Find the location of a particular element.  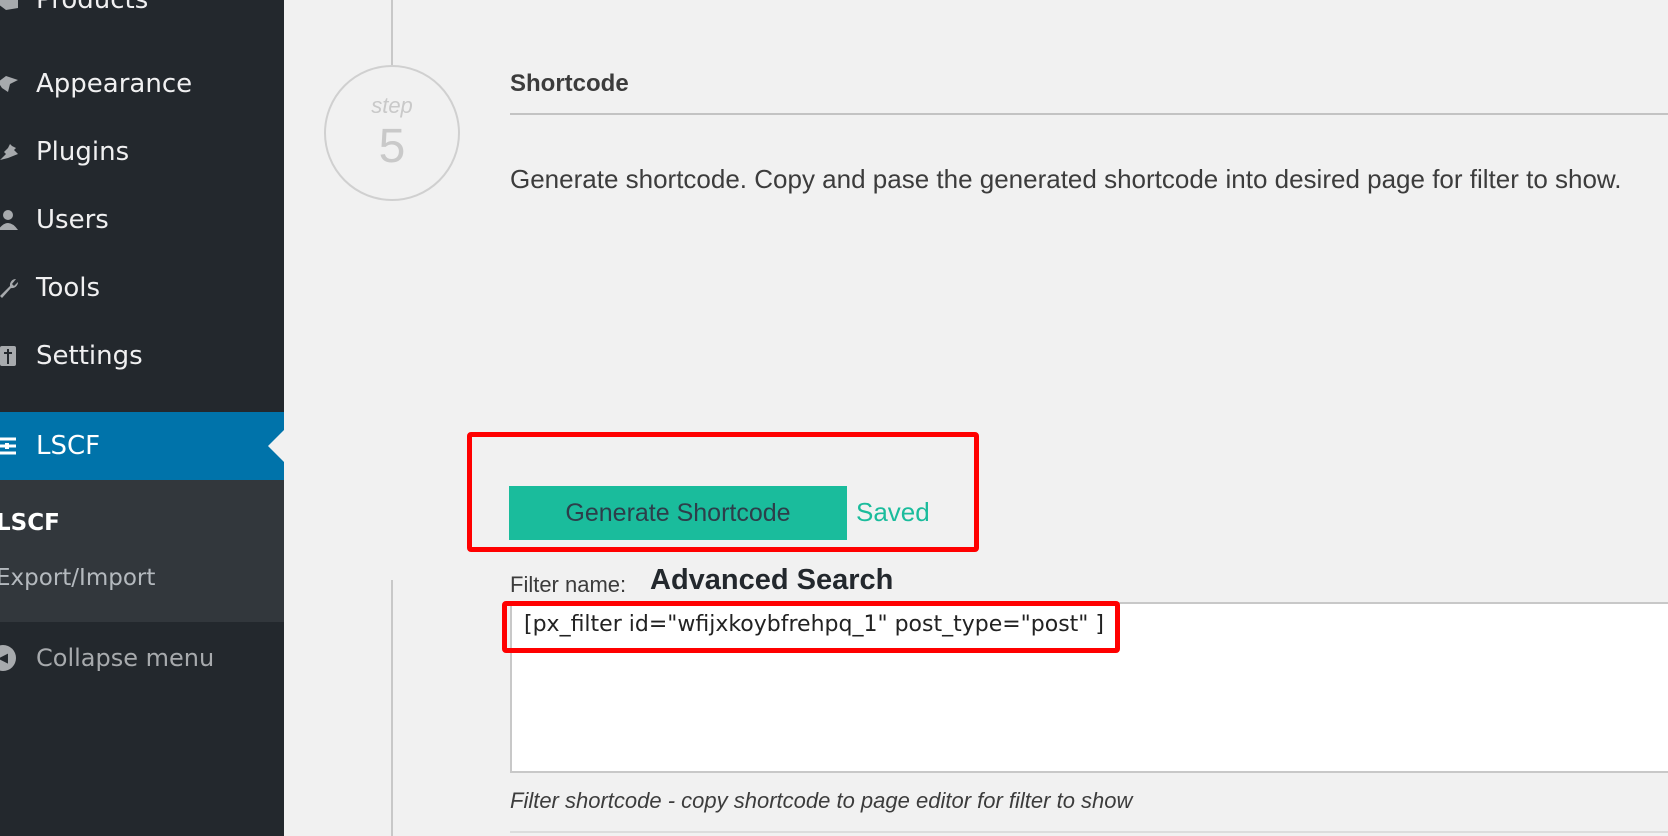

submenu-item-export-import: Export/Import is located at coordinates (77, 578).